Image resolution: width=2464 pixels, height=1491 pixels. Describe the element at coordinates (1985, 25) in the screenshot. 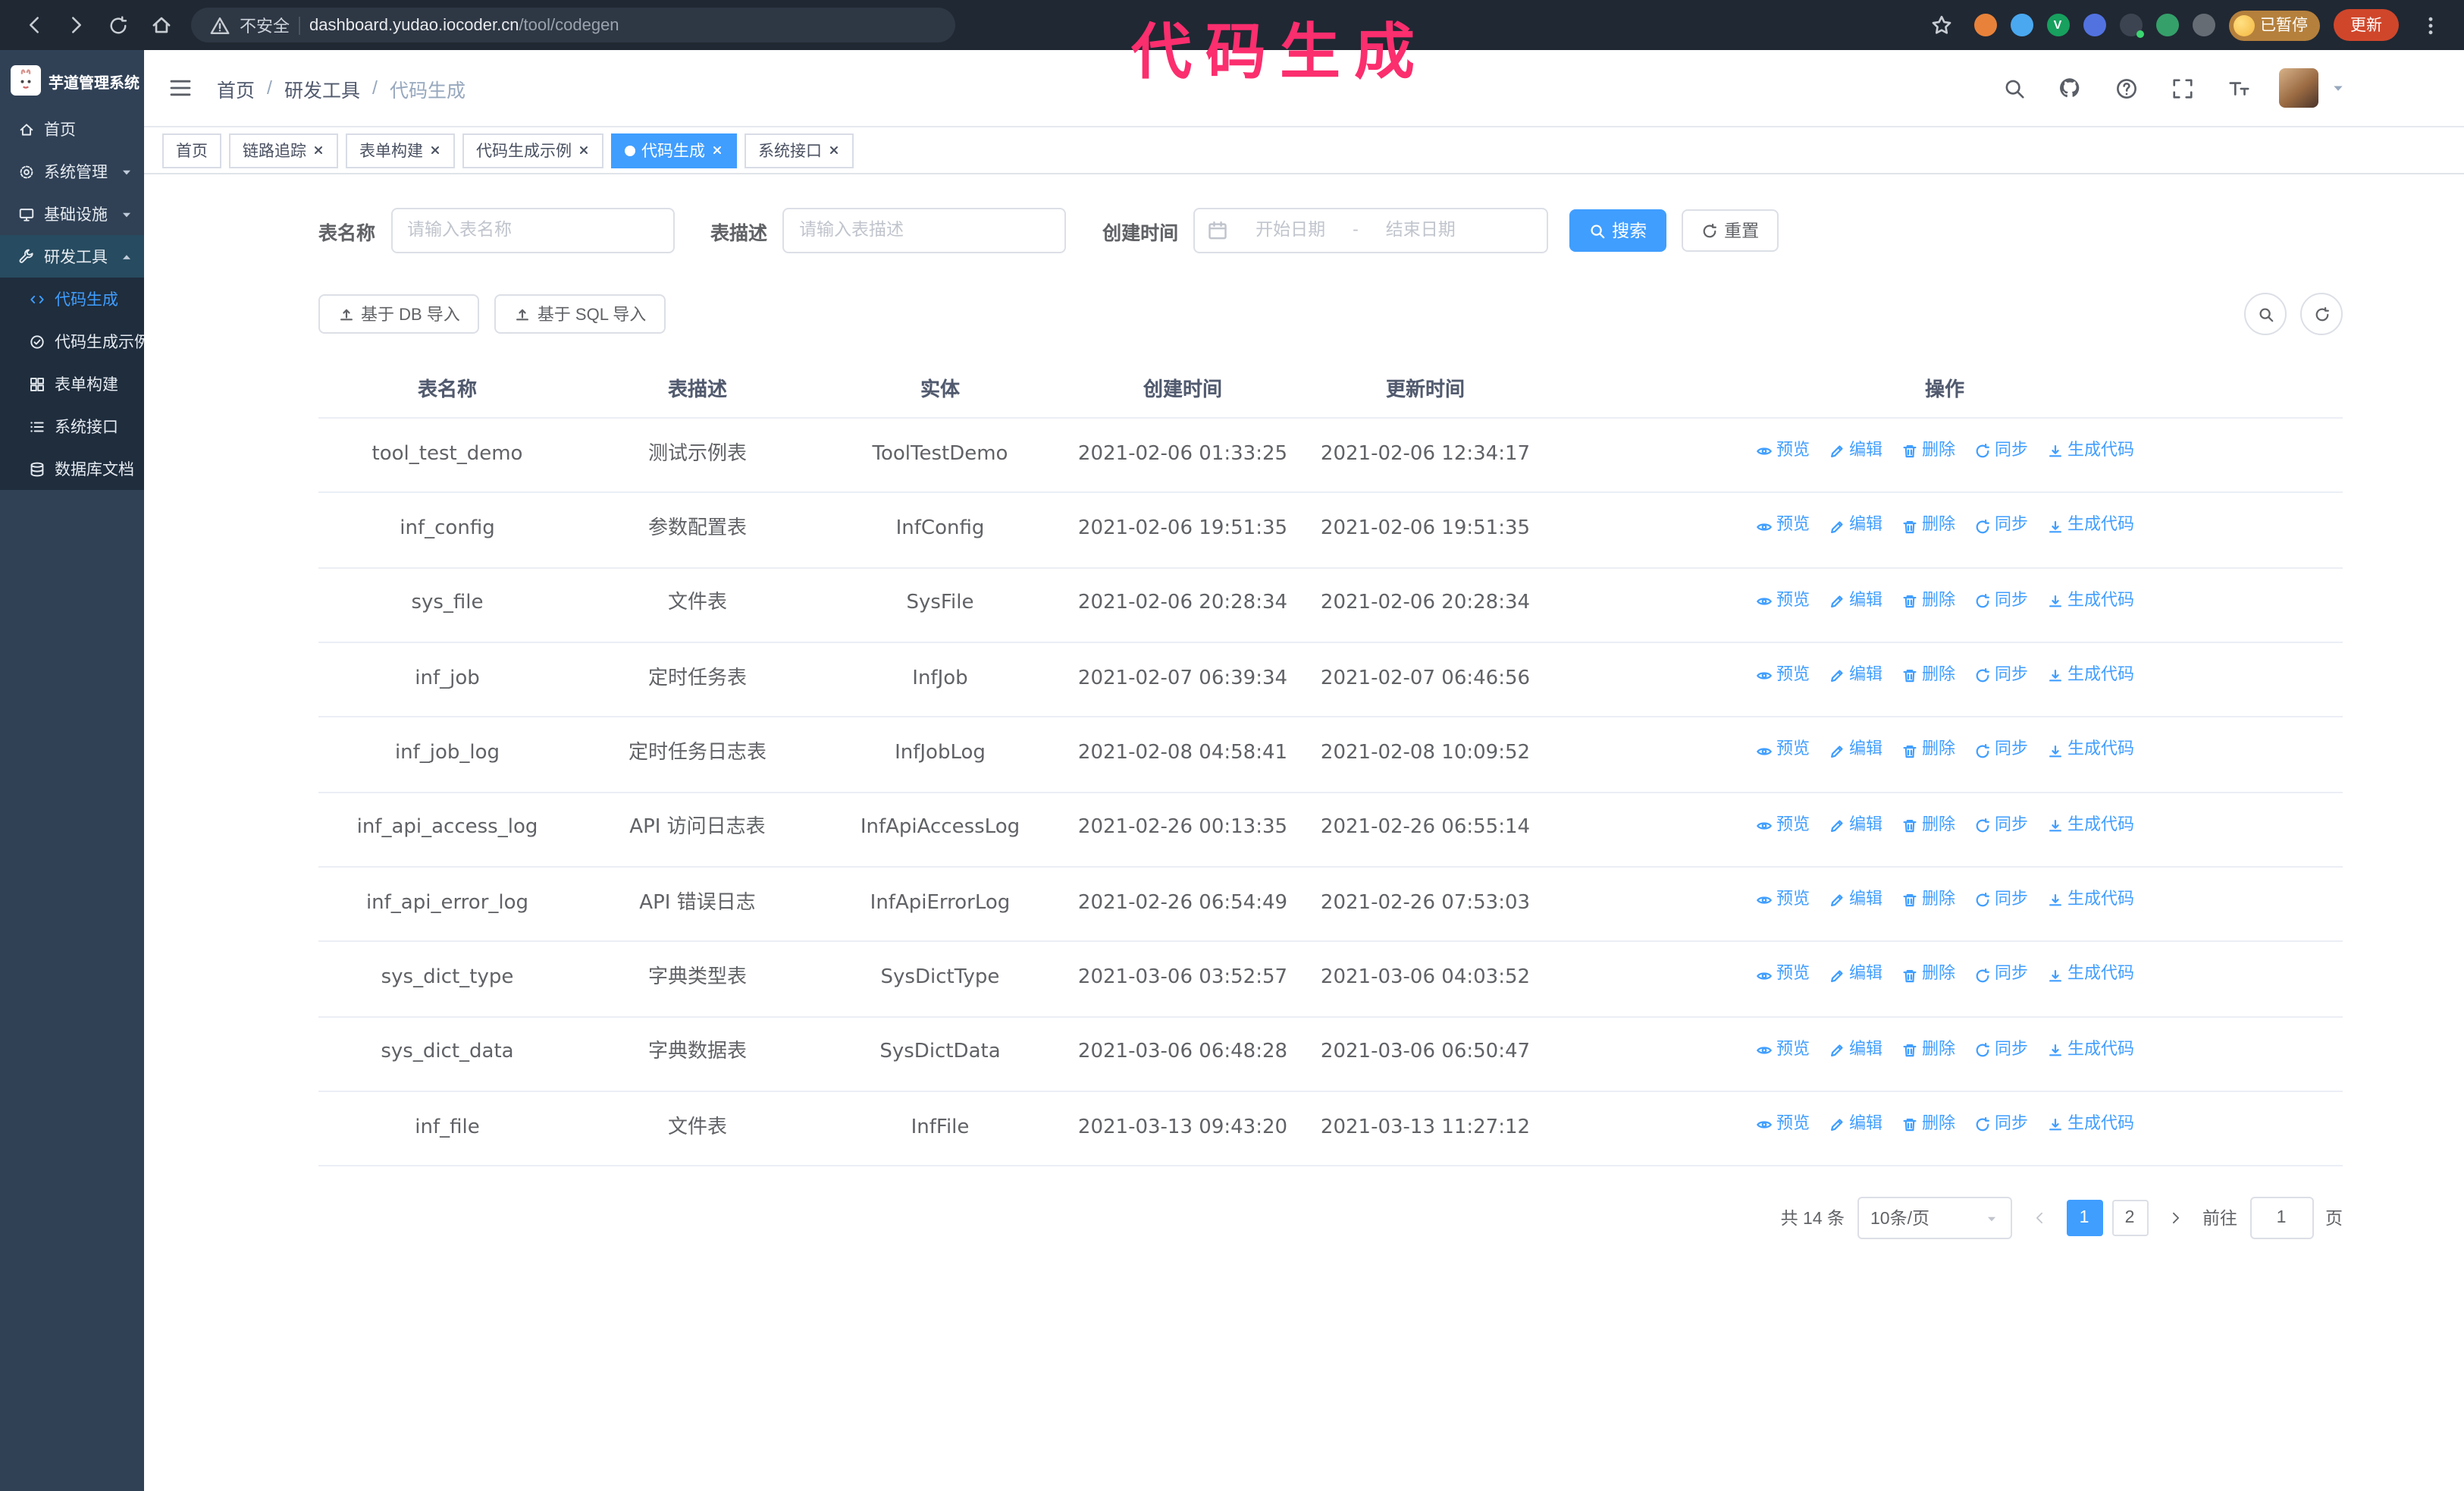

I see `extension-fox-icon` at that location.